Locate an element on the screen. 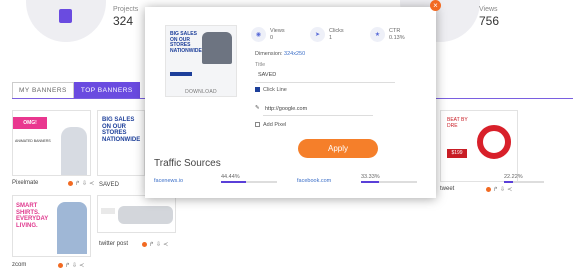  headphones-image is located at coordinates (494, 142).